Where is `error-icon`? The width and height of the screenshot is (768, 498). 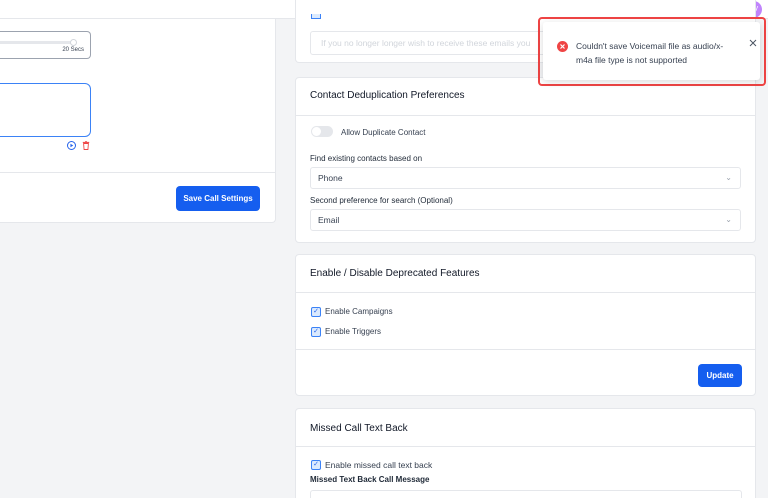 error-icon is located at coordinates (562, 46).